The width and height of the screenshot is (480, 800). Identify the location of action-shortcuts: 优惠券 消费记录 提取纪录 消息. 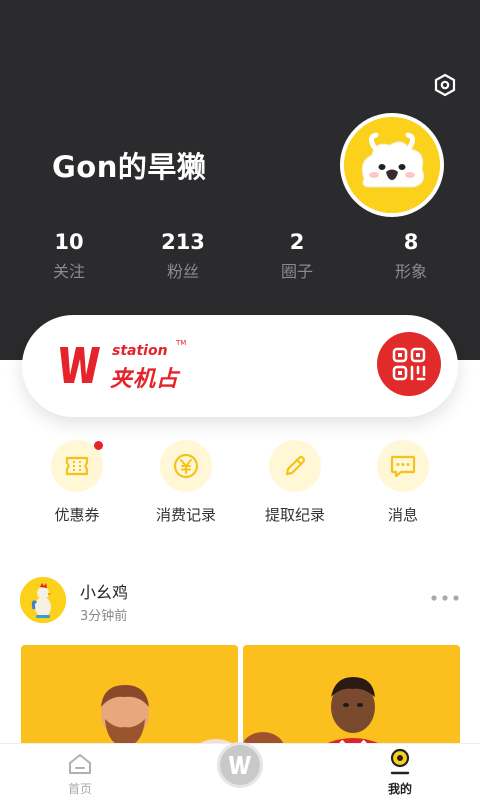
(240, 490).